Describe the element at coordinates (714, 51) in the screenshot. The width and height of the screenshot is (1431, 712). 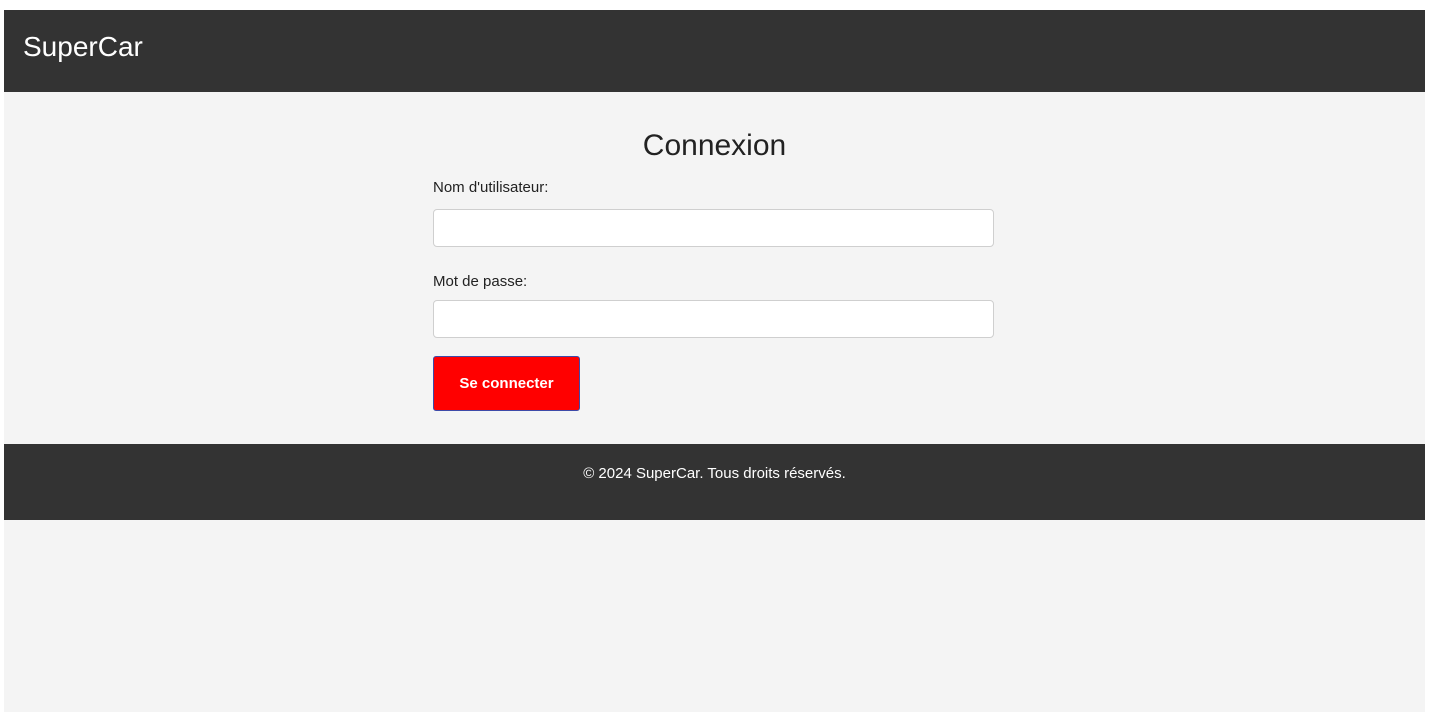
I see `site-header: SuperCar` at that location.